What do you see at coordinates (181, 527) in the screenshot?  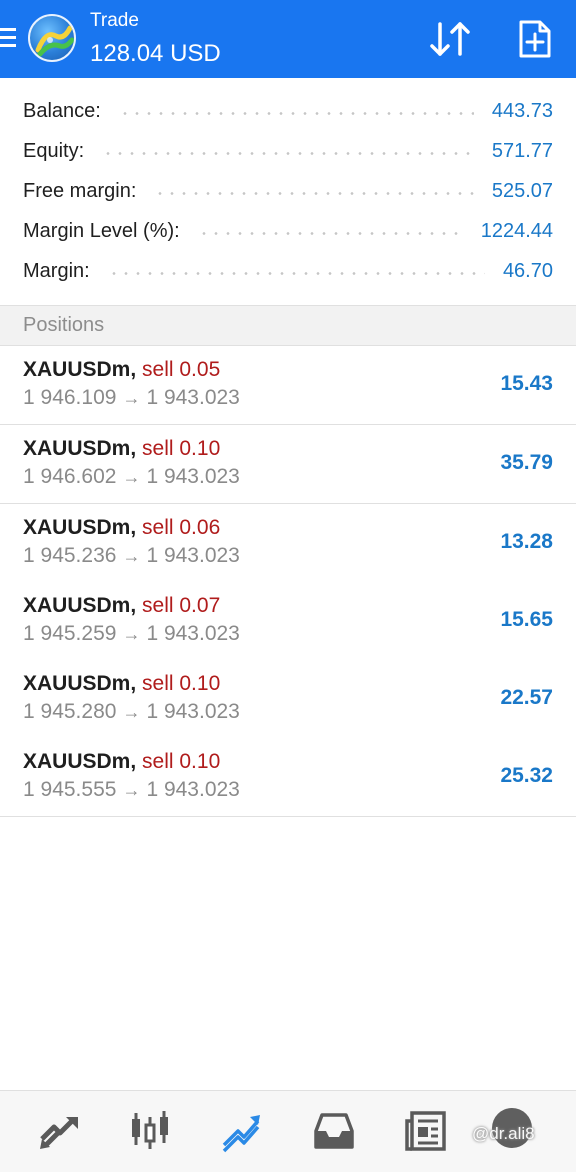 I see `position-side-volume: sell 0.06` at bounding box center [181, 527].